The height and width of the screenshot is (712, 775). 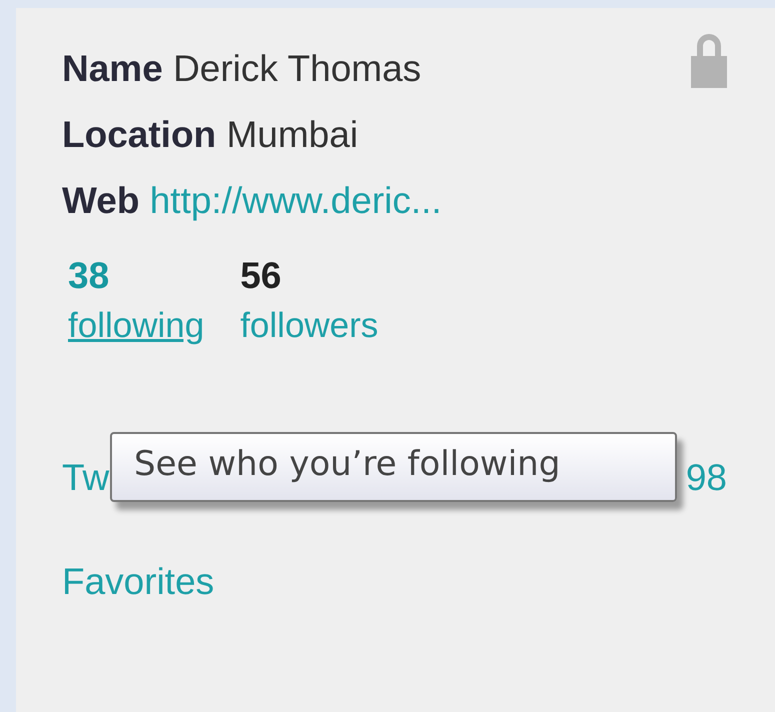 What do you see at coordinates (139, 134) in the screenshot?
I see `field-label: Location` at bounding box center [139, 134].